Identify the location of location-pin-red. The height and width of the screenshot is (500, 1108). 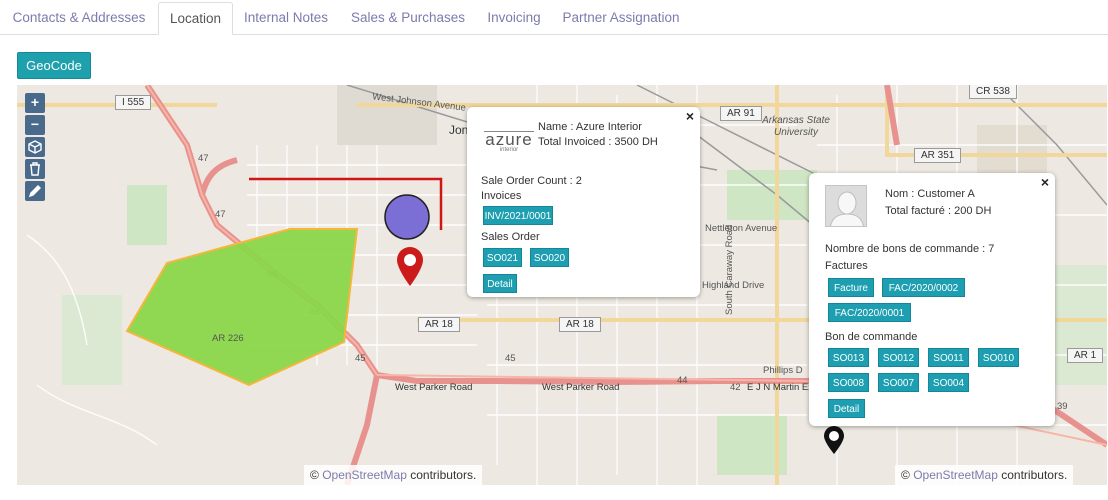
(410, 266).